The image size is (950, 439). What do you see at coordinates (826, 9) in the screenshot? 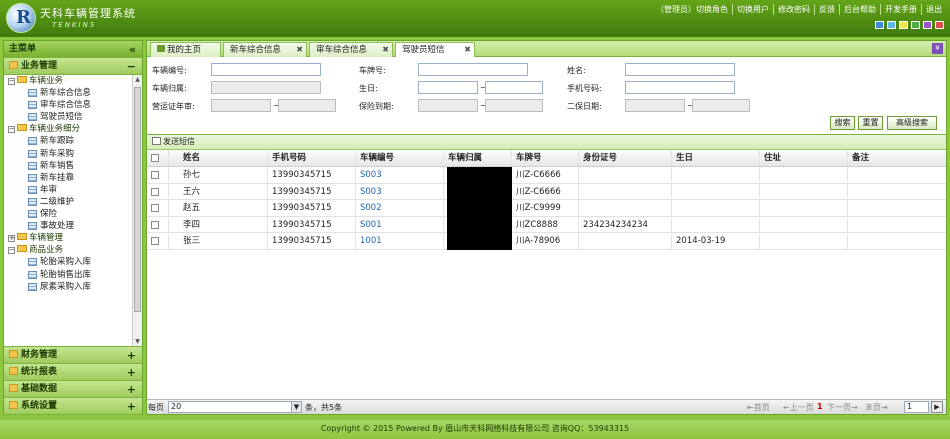
I see `feedback-link: 反馈` at bounding box center [826, 9].